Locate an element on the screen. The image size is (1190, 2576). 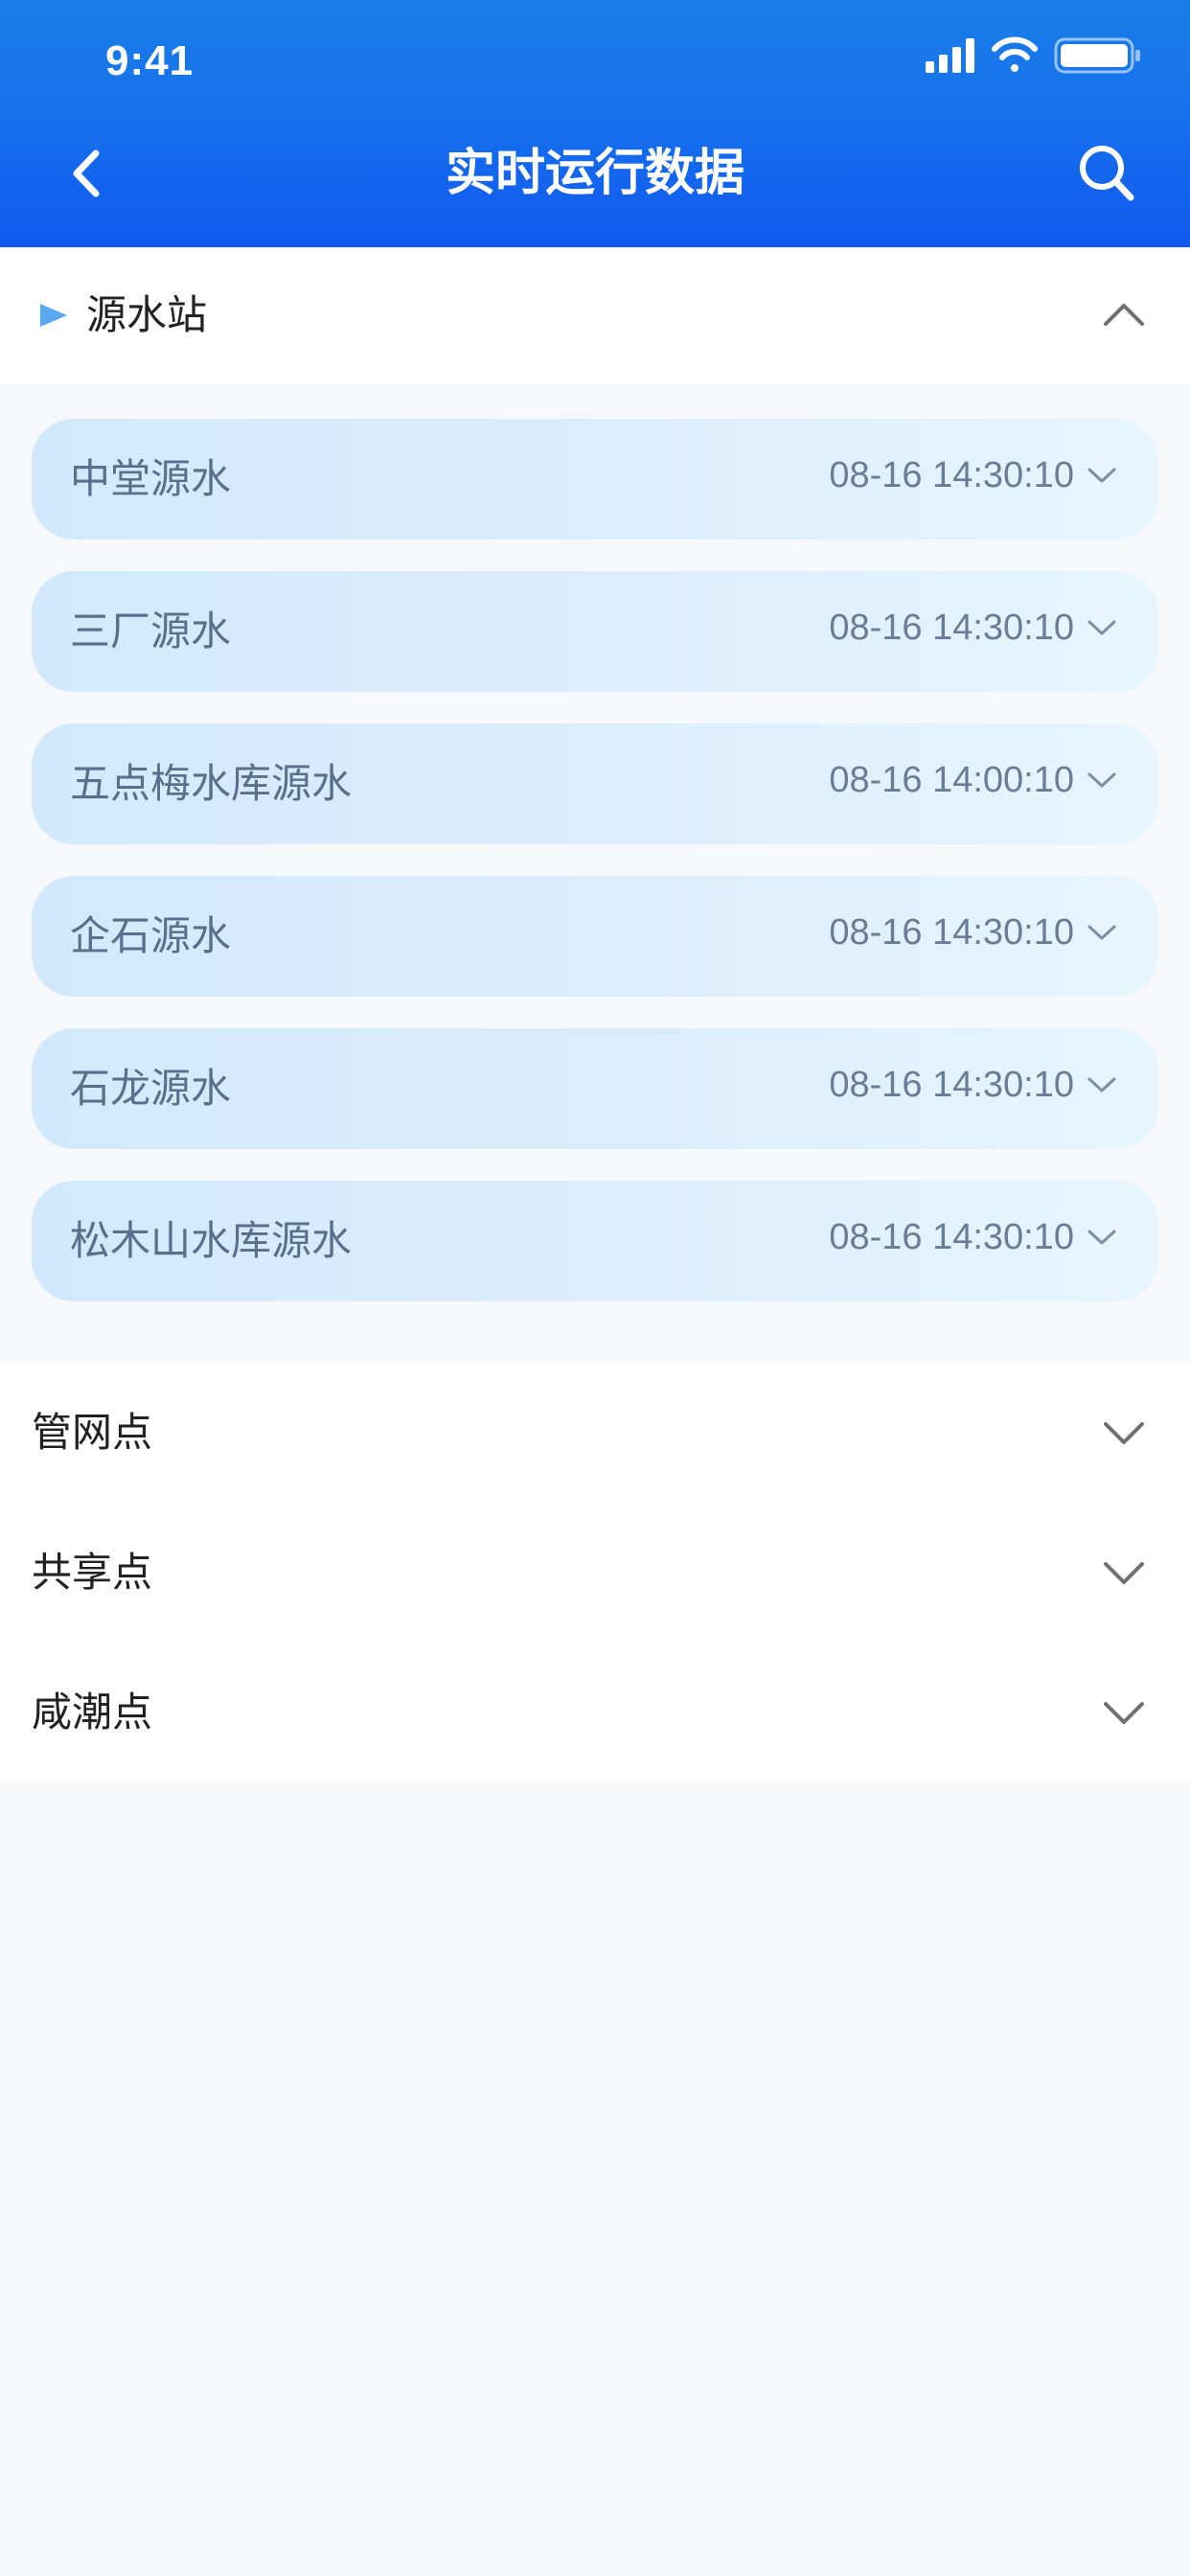
station-name: 松木山水库源水 is located at coordinates (212, 1240).